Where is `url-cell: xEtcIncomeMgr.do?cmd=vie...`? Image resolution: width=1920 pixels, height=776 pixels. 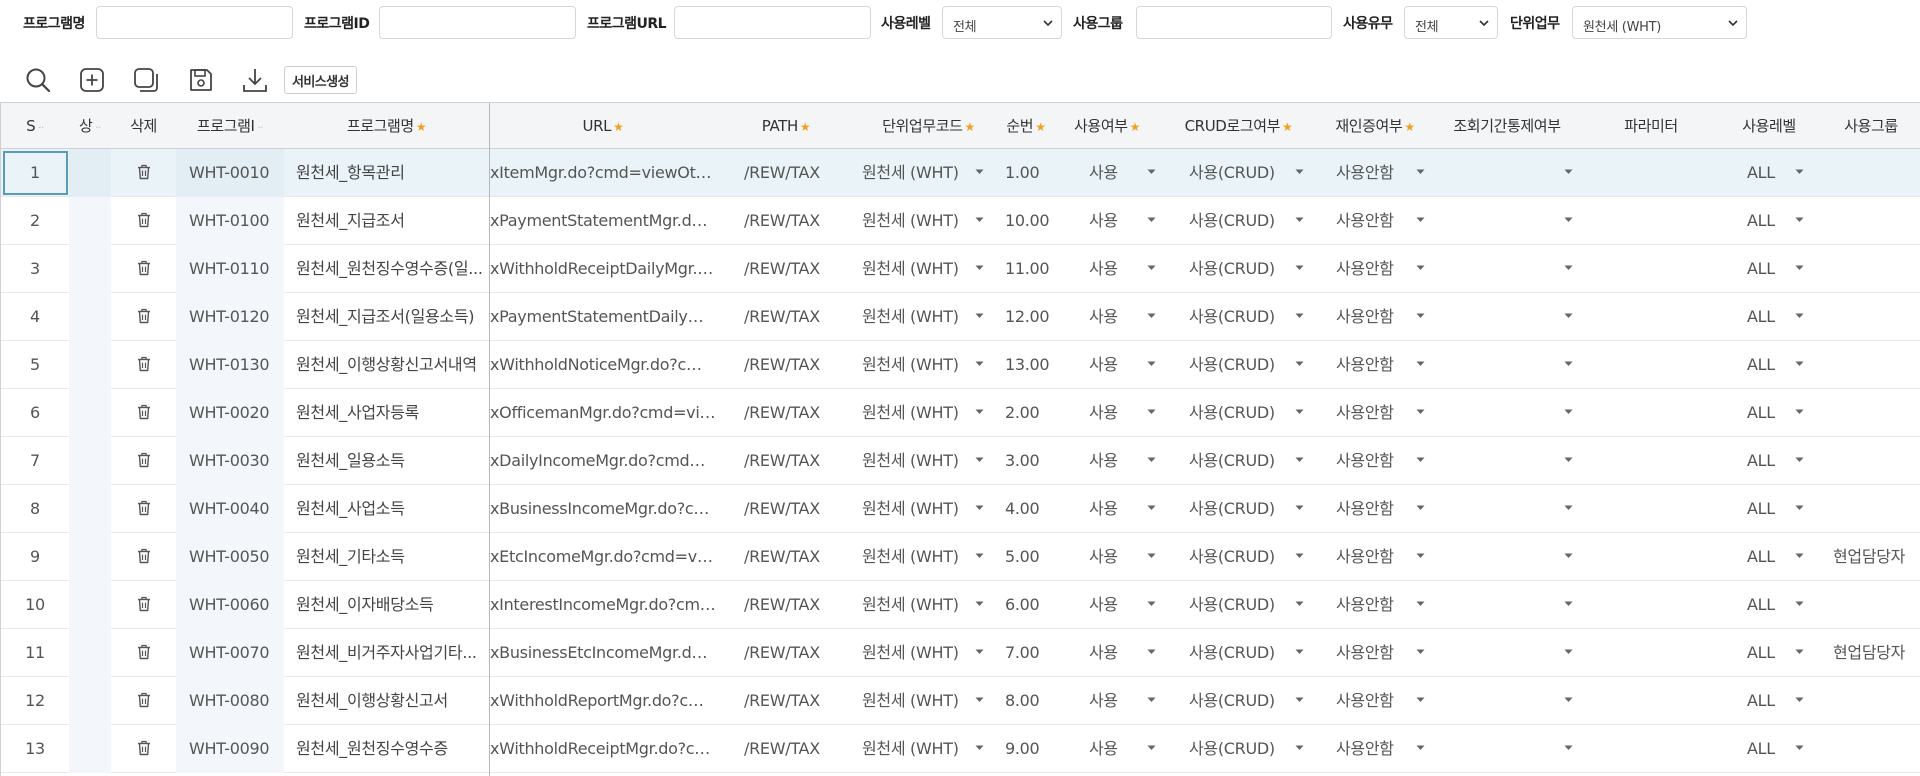
url-cell: xEtcIncomeMgr.do?cmd=vie... is located at coordinates (603, 557).